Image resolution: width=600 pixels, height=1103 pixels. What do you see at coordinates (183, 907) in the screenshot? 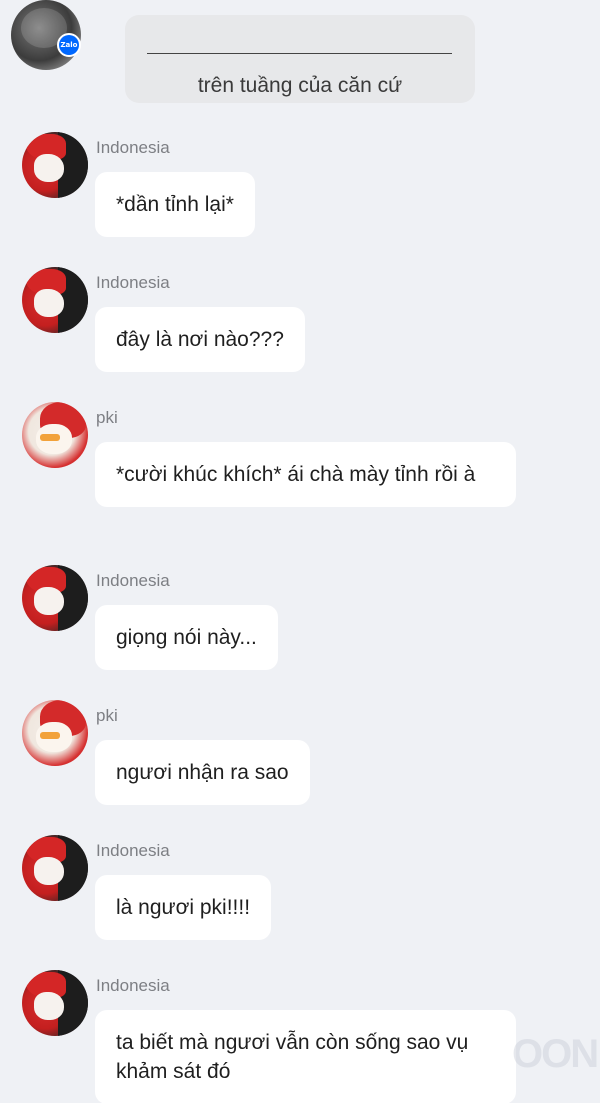
I see `message-bubble: là ngươi pki!!!!` at bounding box center [183, 907].